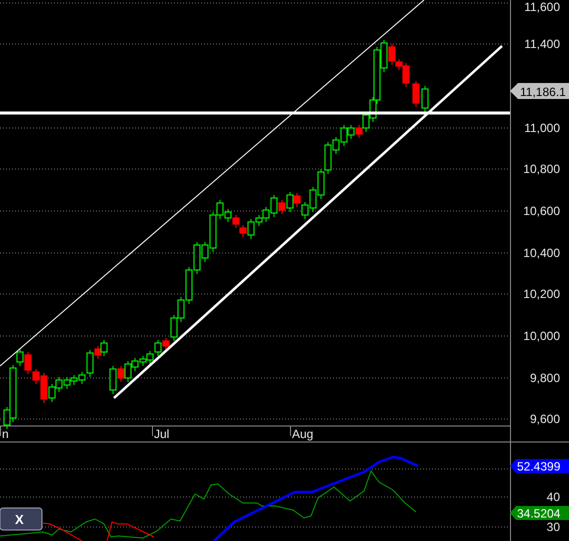  What do you see at coordinates (162, 434) in the screenshot?
I see `date-axis-label: Jul` at bounding box center [162, 434].